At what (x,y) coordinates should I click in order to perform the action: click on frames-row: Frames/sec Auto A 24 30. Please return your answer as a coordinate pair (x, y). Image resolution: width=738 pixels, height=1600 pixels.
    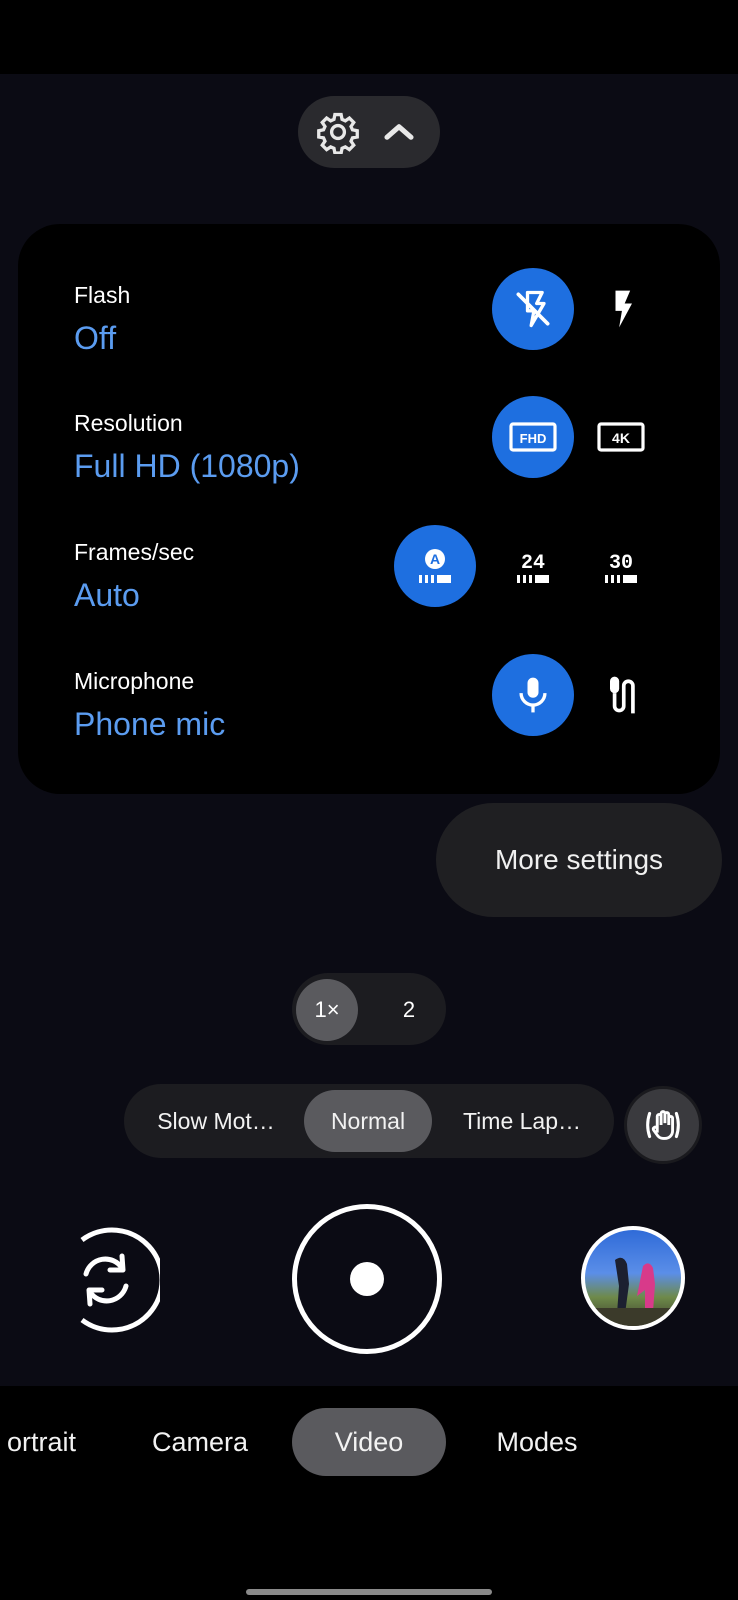
    Looking at the image, I should click on (369, 588).